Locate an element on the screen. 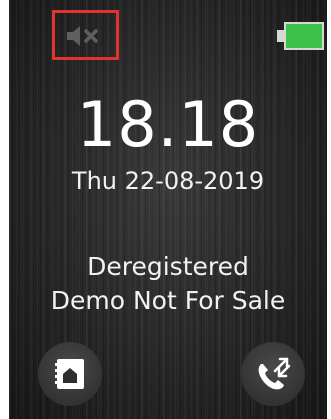 The height and width of the screenshot is (419, 331). speaker-muted-icon is located at coordinates (82, 36).